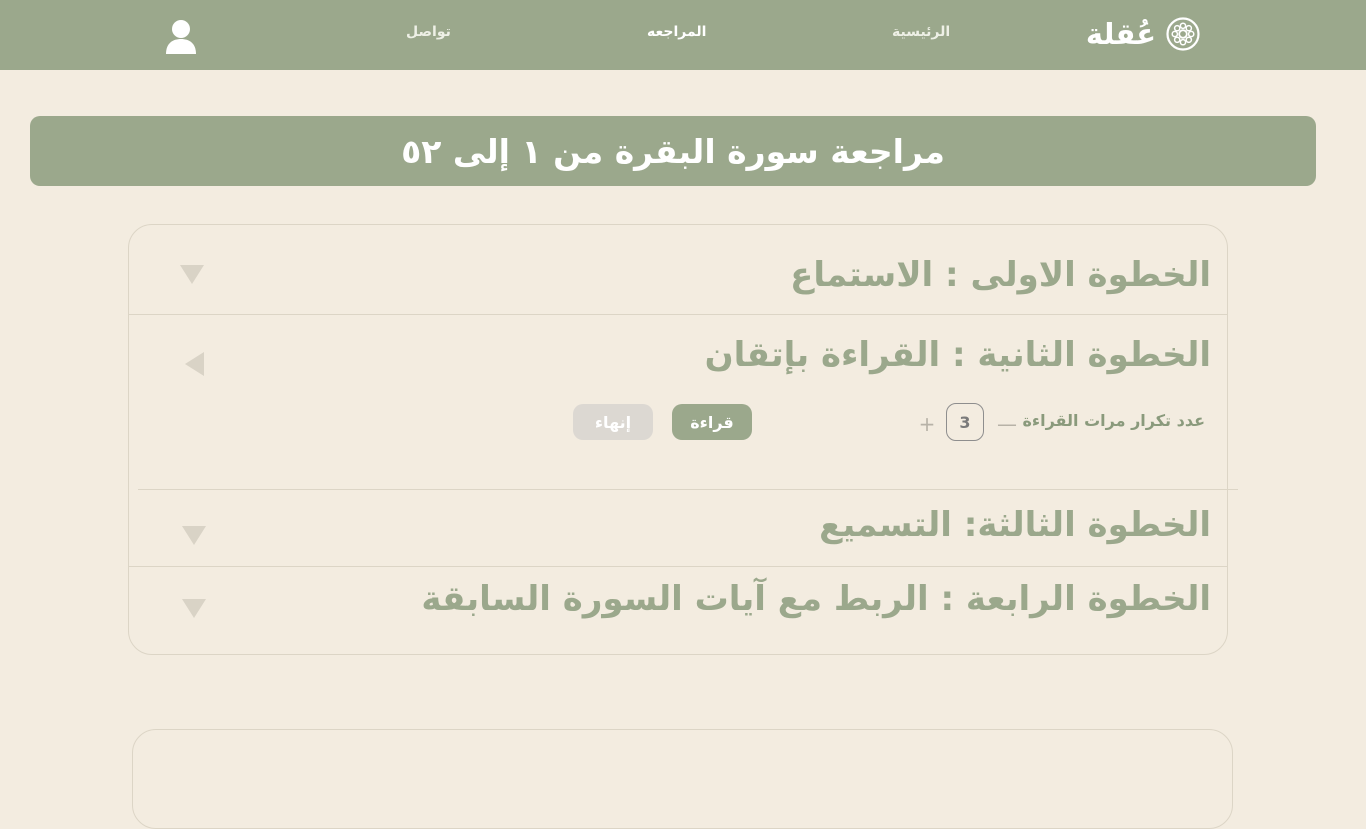 The width and height of the screenshot is (1366, 829). I want to click on finish-button: إنهاء, so click(613, 422).